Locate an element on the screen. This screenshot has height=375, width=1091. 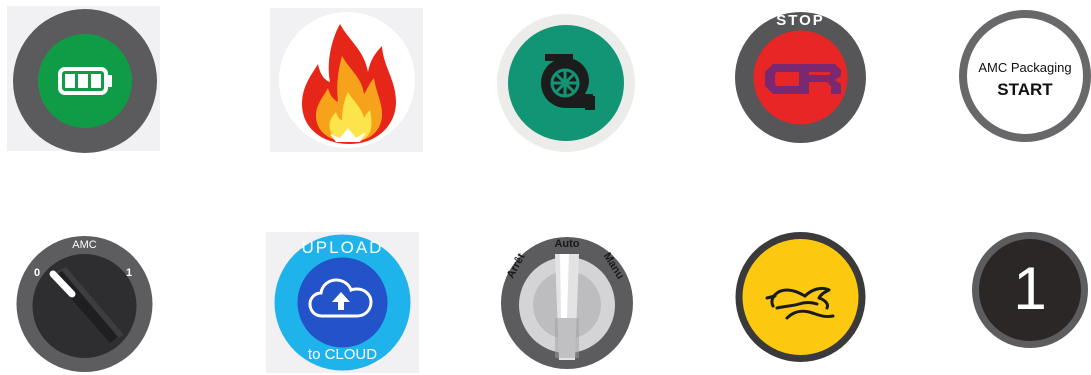
mode-label-auto: Auto is located at coordinates (567, 244).